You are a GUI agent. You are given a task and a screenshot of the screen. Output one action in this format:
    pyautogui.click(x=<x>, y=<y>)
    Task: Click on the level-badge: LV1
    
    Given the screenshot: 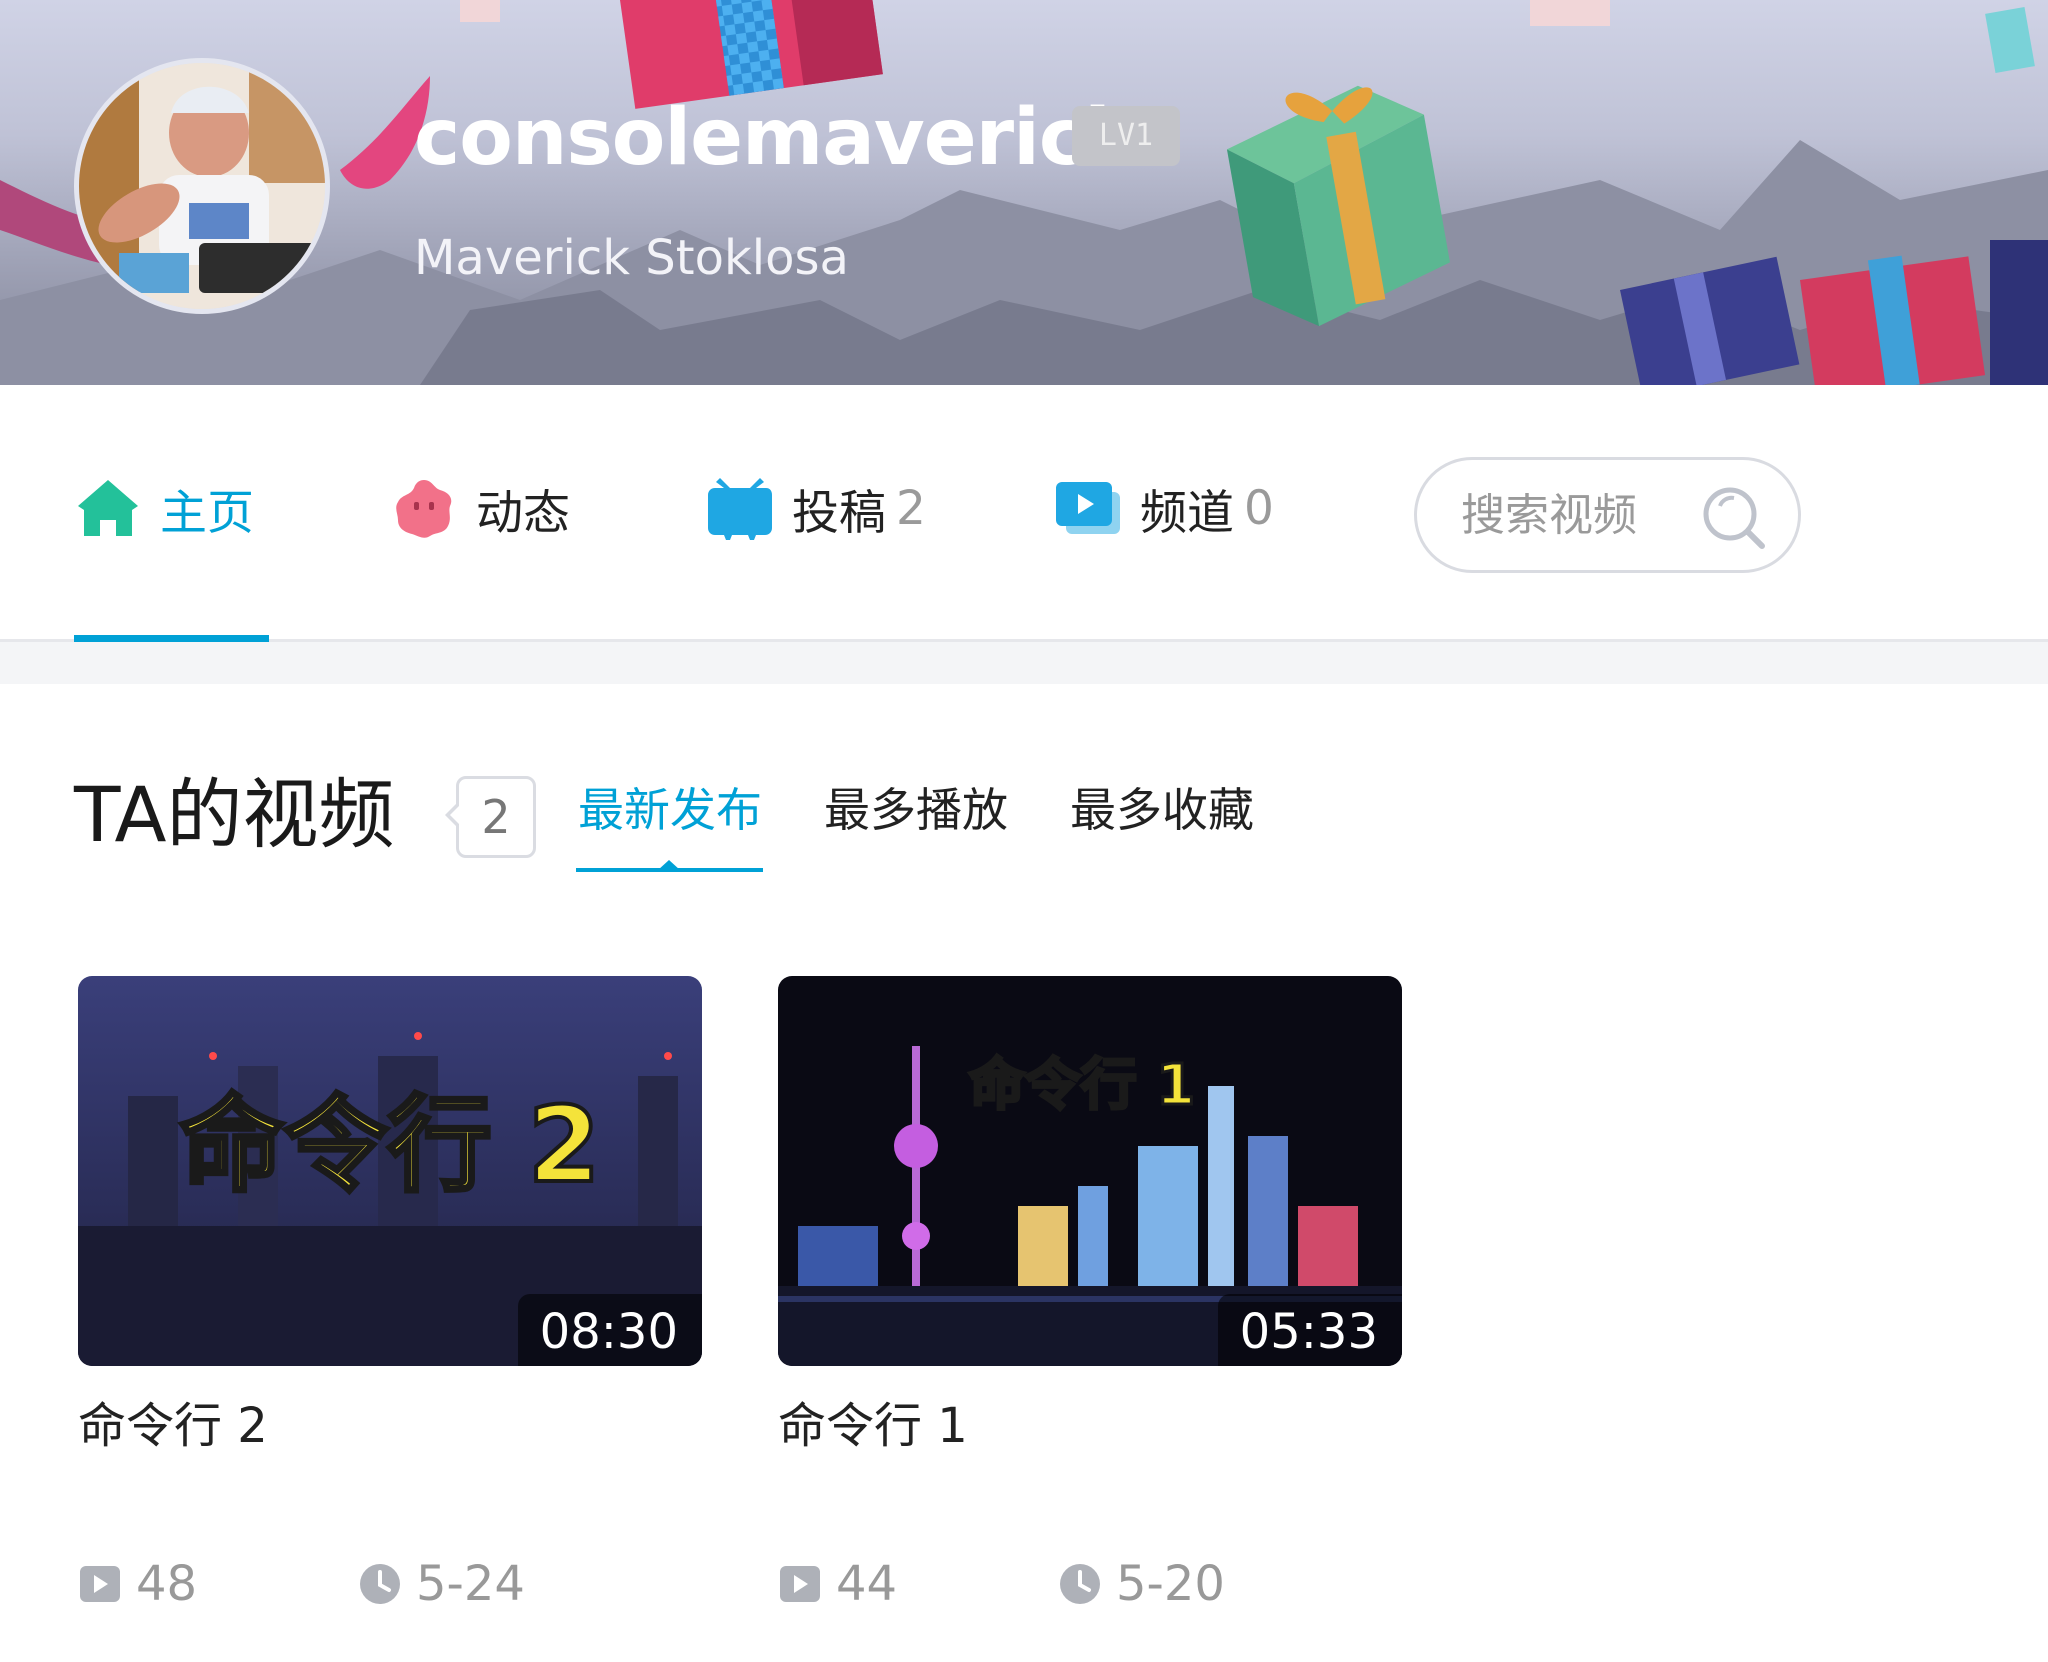 What is the action you would take?
    pyautogui.click(x=1126, y=136)
    